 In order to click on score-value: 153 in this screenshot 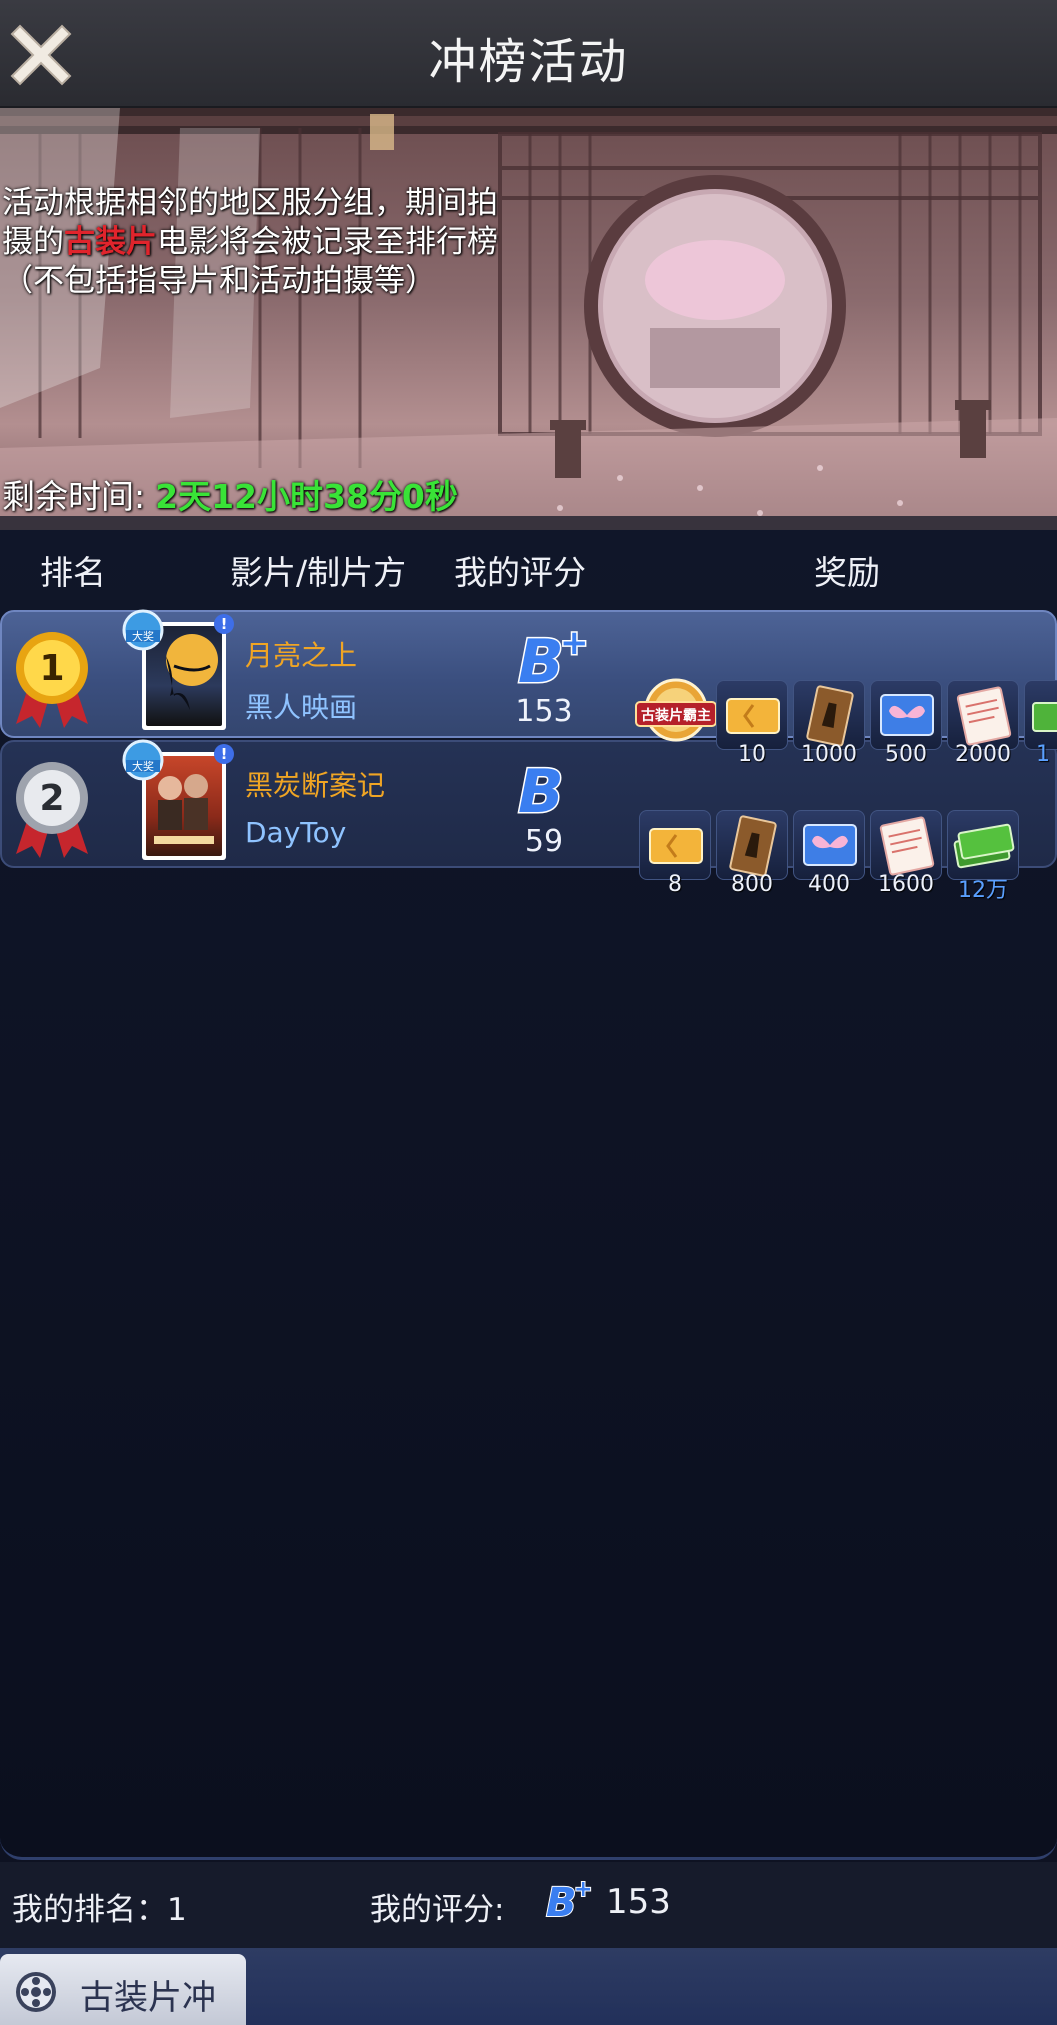, I will do `click(544, 711)`.